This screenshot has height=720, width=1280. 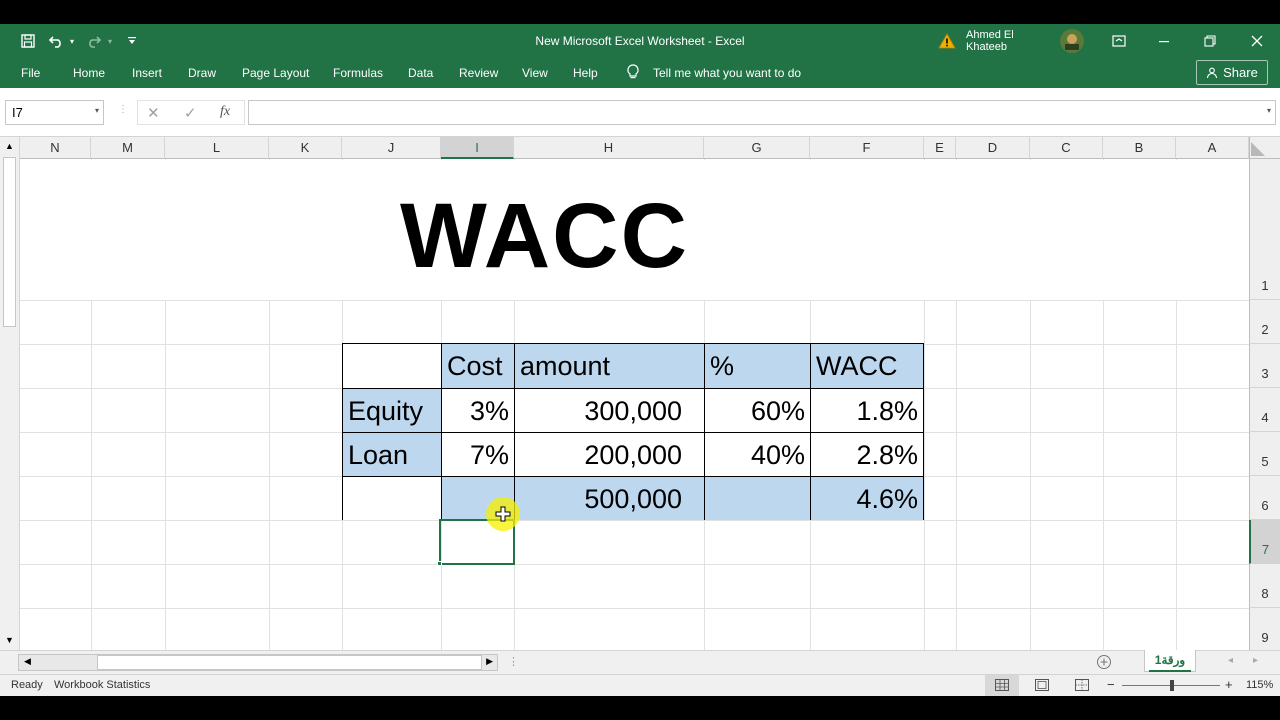 I want to click on lightbulb-icon, so click(x=633, y=73).